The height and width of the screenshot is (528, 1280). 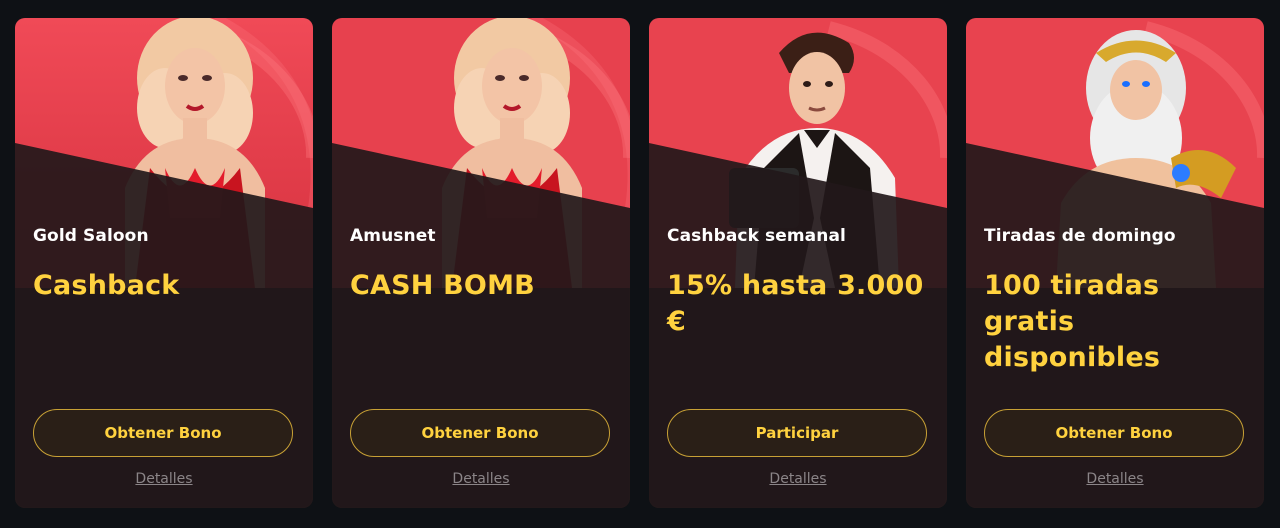 What do you see at coordinates (106, 285) in the screenshot?
I see `promo-offer: Cashback` at bounding box center [106, 285].